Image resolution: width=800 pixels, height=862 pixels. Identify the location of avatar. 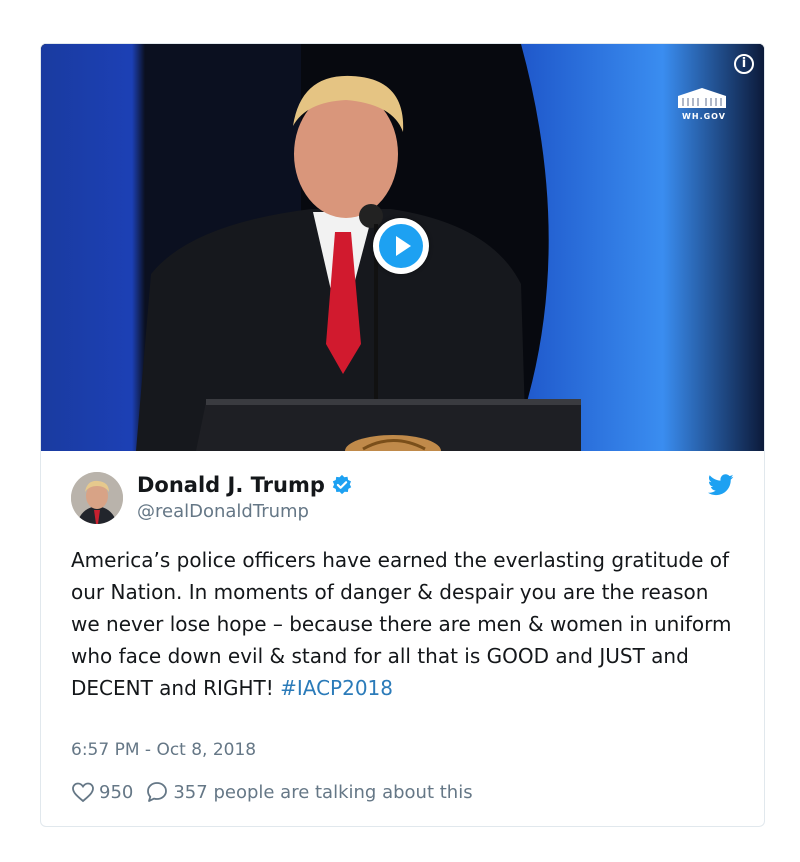
(97, 498).